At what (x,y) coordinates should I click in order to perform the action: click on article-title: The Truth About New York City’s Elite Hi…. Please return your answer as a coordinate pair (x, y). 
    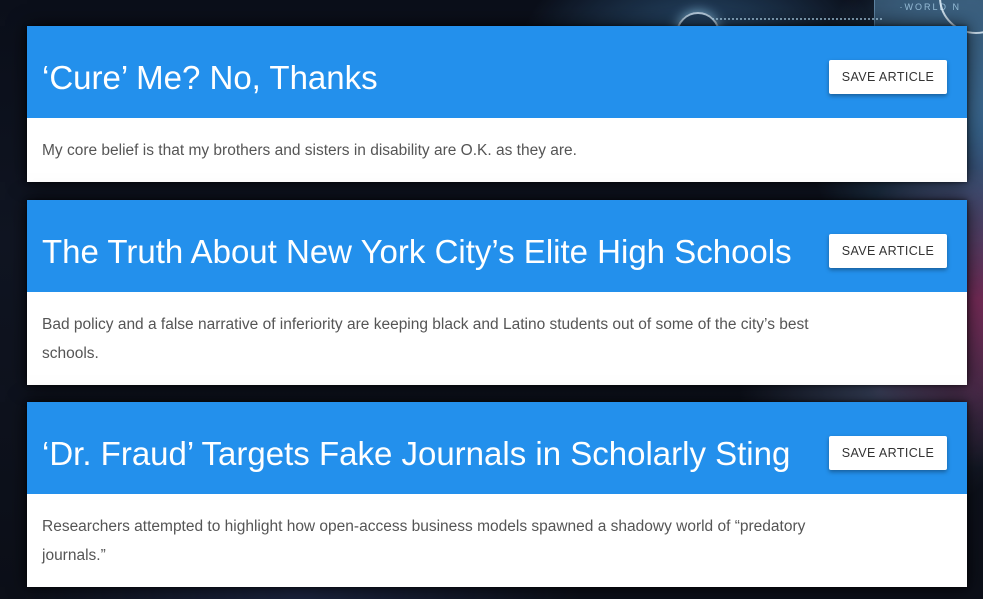
    Looking at the image, I should click on (417, 251).